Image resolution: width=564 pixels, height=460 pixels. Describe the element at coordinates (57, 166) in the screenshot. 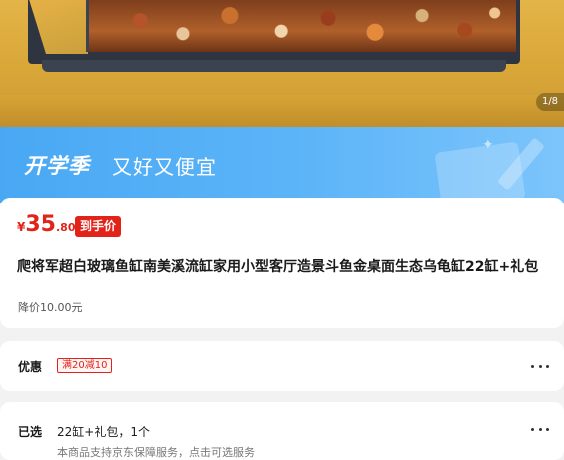

I see `banner-title: 开学季` at that location.